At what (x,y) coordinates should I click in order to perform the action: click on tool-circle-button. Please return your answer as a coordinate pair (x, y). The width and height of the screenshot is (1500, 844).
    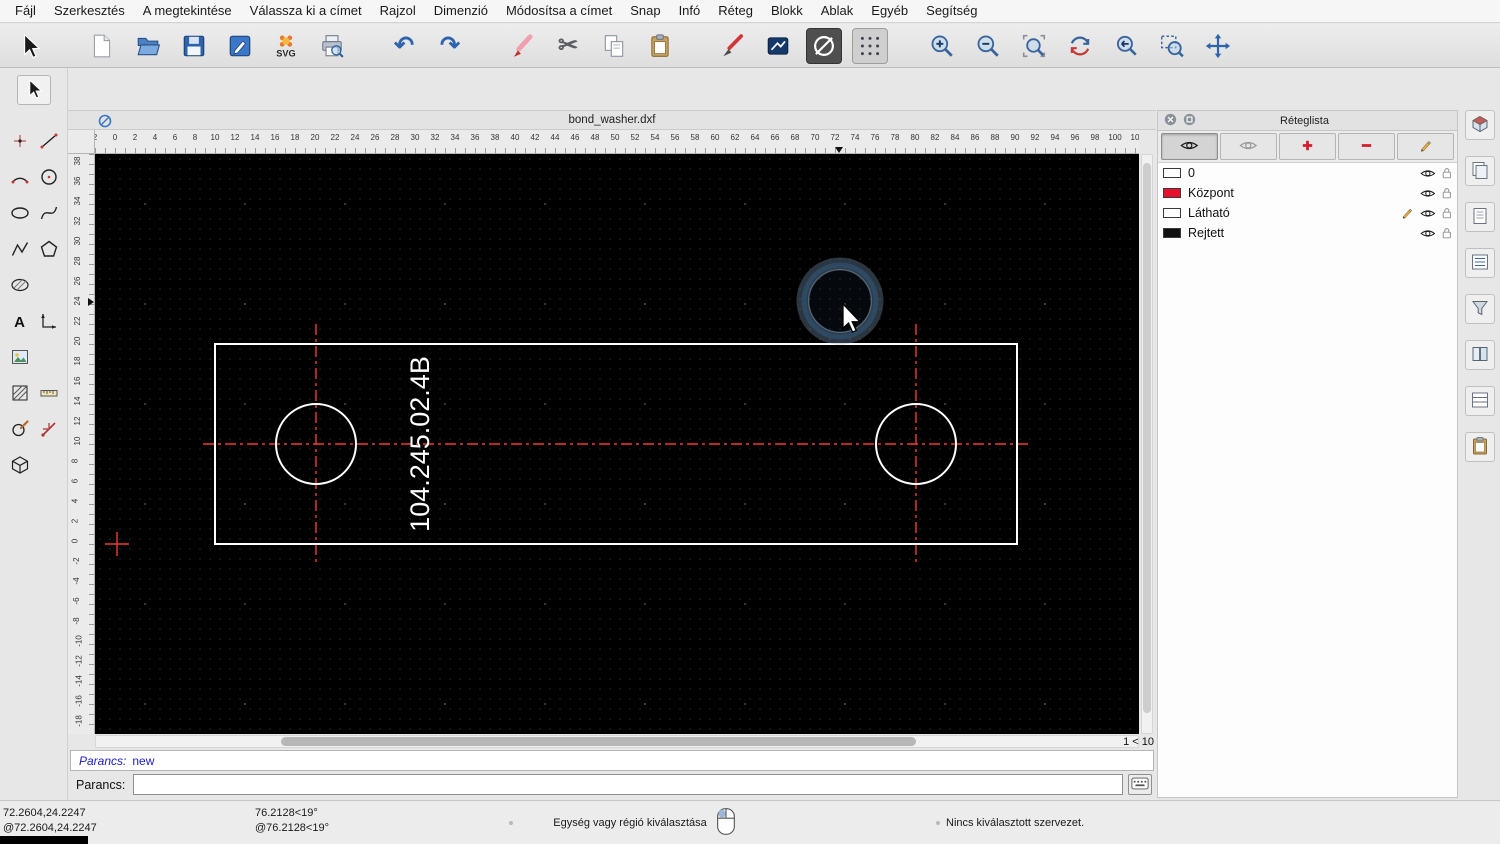
    Looking at the image, I should click on (48, 178).